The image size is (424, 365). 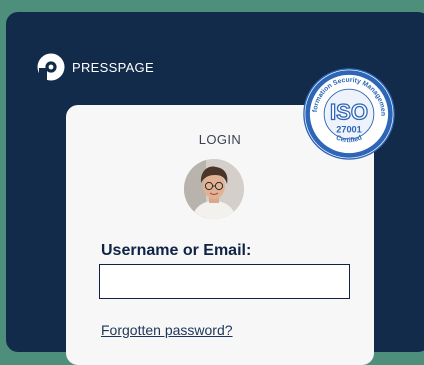 What do you see at coordinates (224, 281) in the screenshot?
I see `username-input` at bounding box center [224, 281].